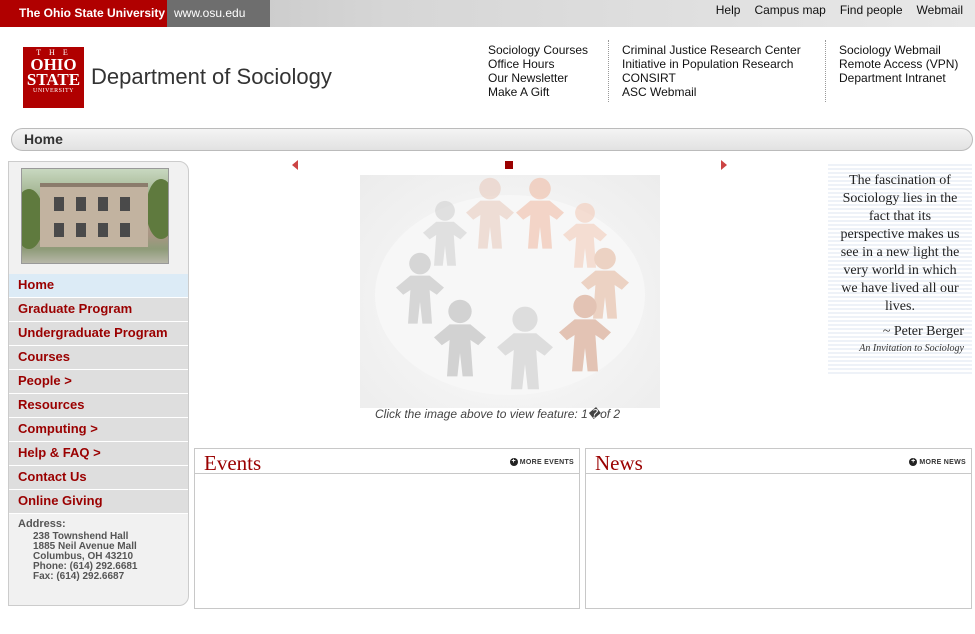  I want to click on cjrc-link: Criminal Justice Research Center, so click(711, 50).